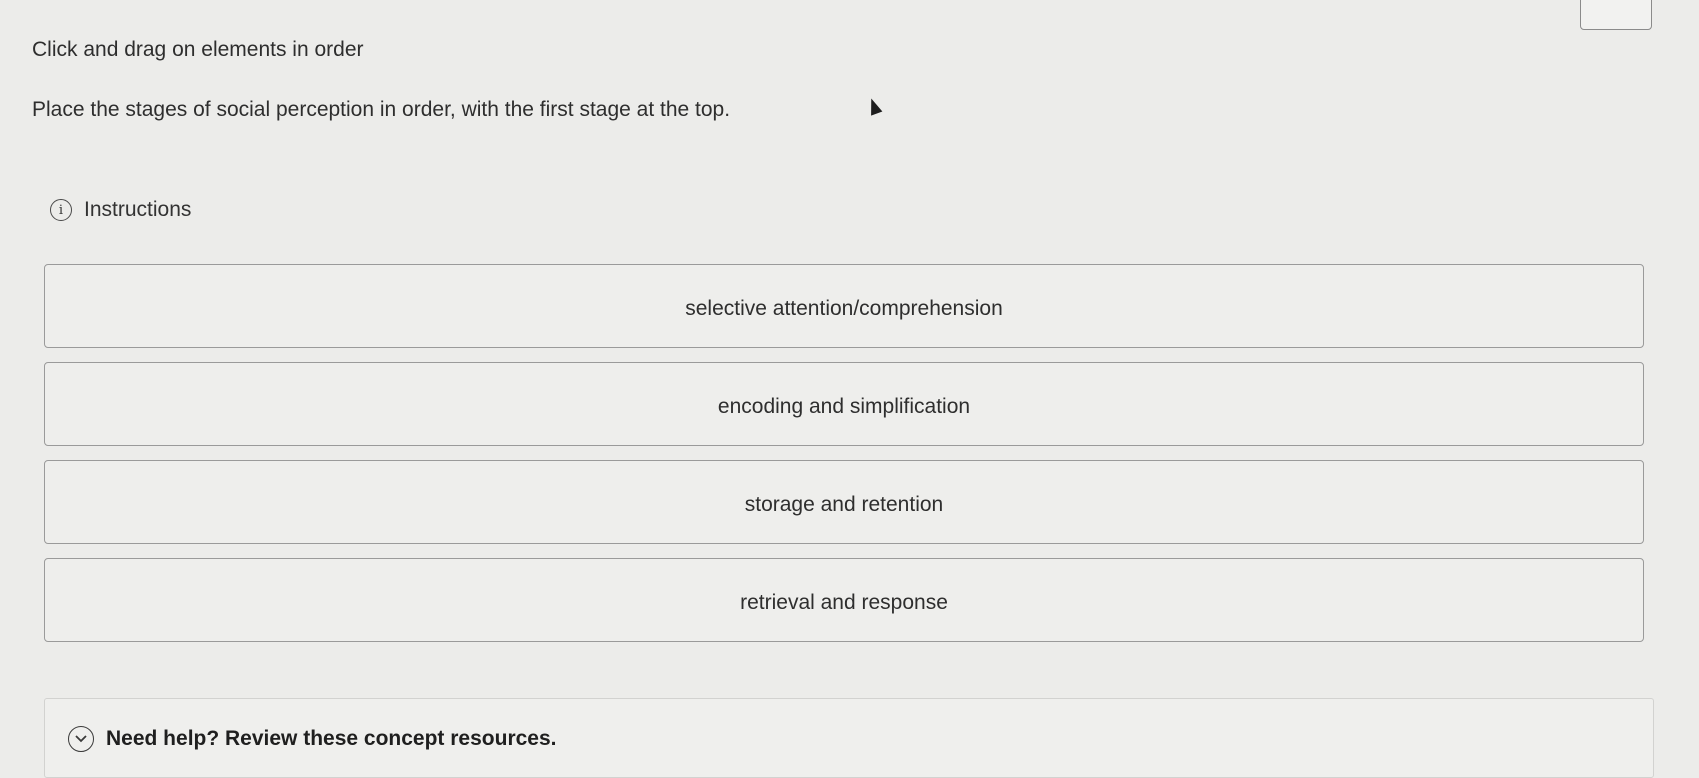 The image size is (1699, 778). What do you see at coordinates (198, 49) in the screenshot?
I see `prompt-title: Click and drag on elements in order` at bounding box center [198, 49].